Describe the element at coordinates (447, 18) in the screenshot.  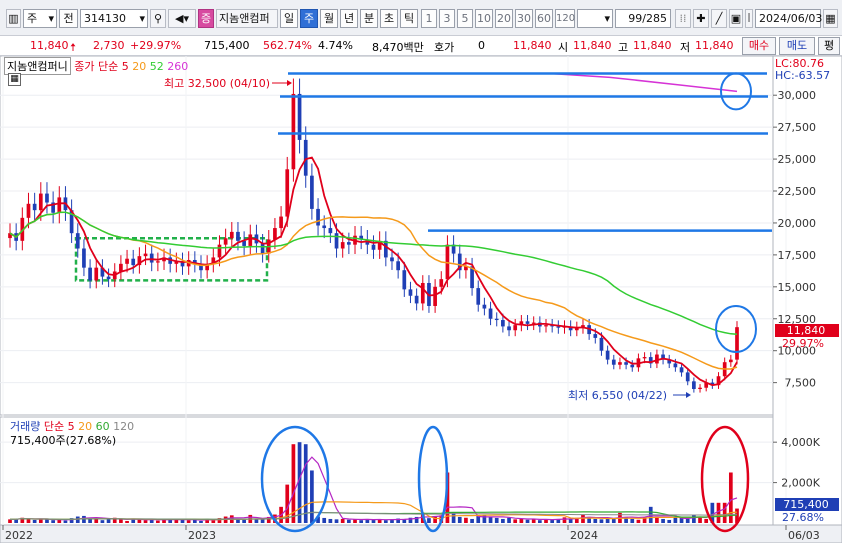
I see `interval-3: 3` at that location.